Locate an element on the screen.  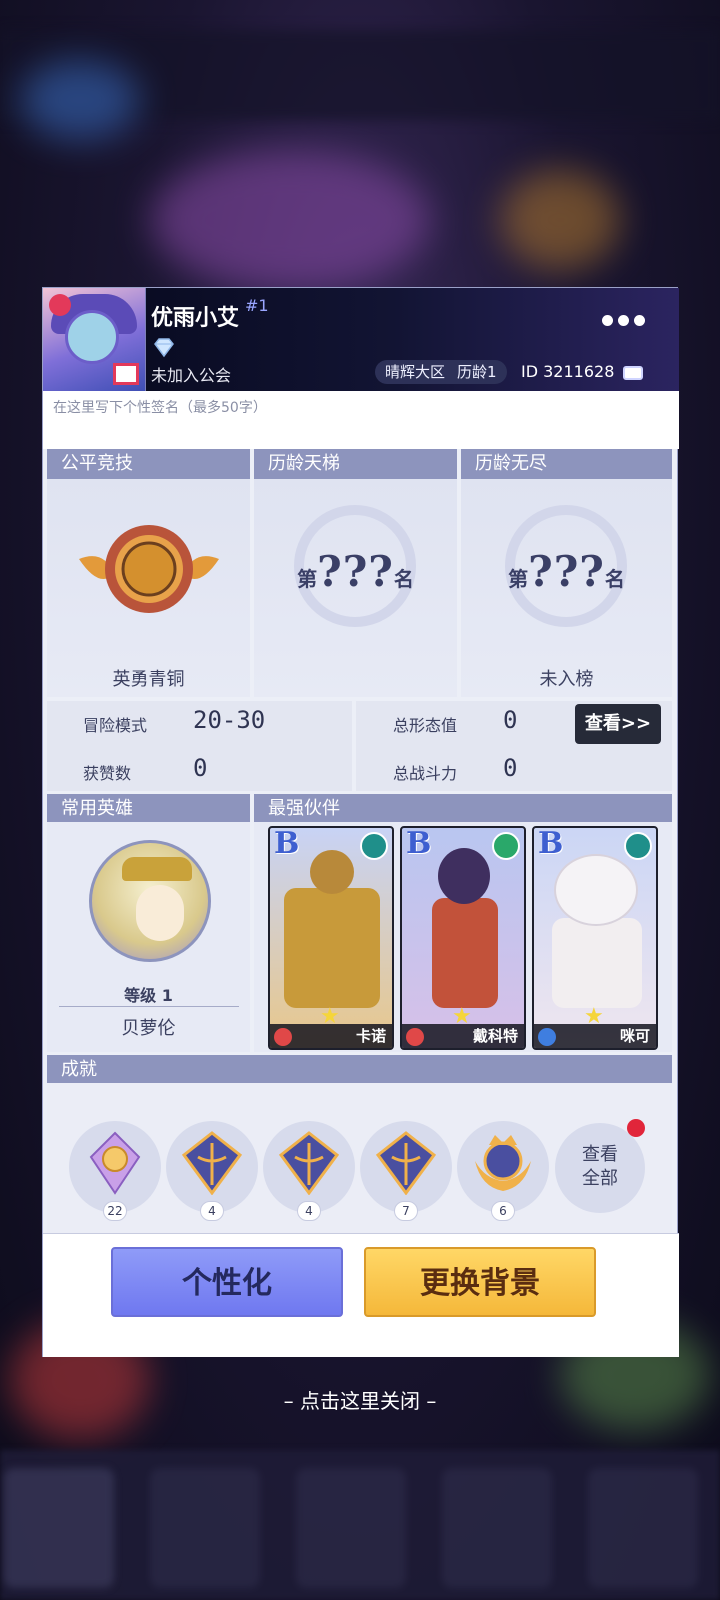
hero-crown is located at coordinates (157, 869).